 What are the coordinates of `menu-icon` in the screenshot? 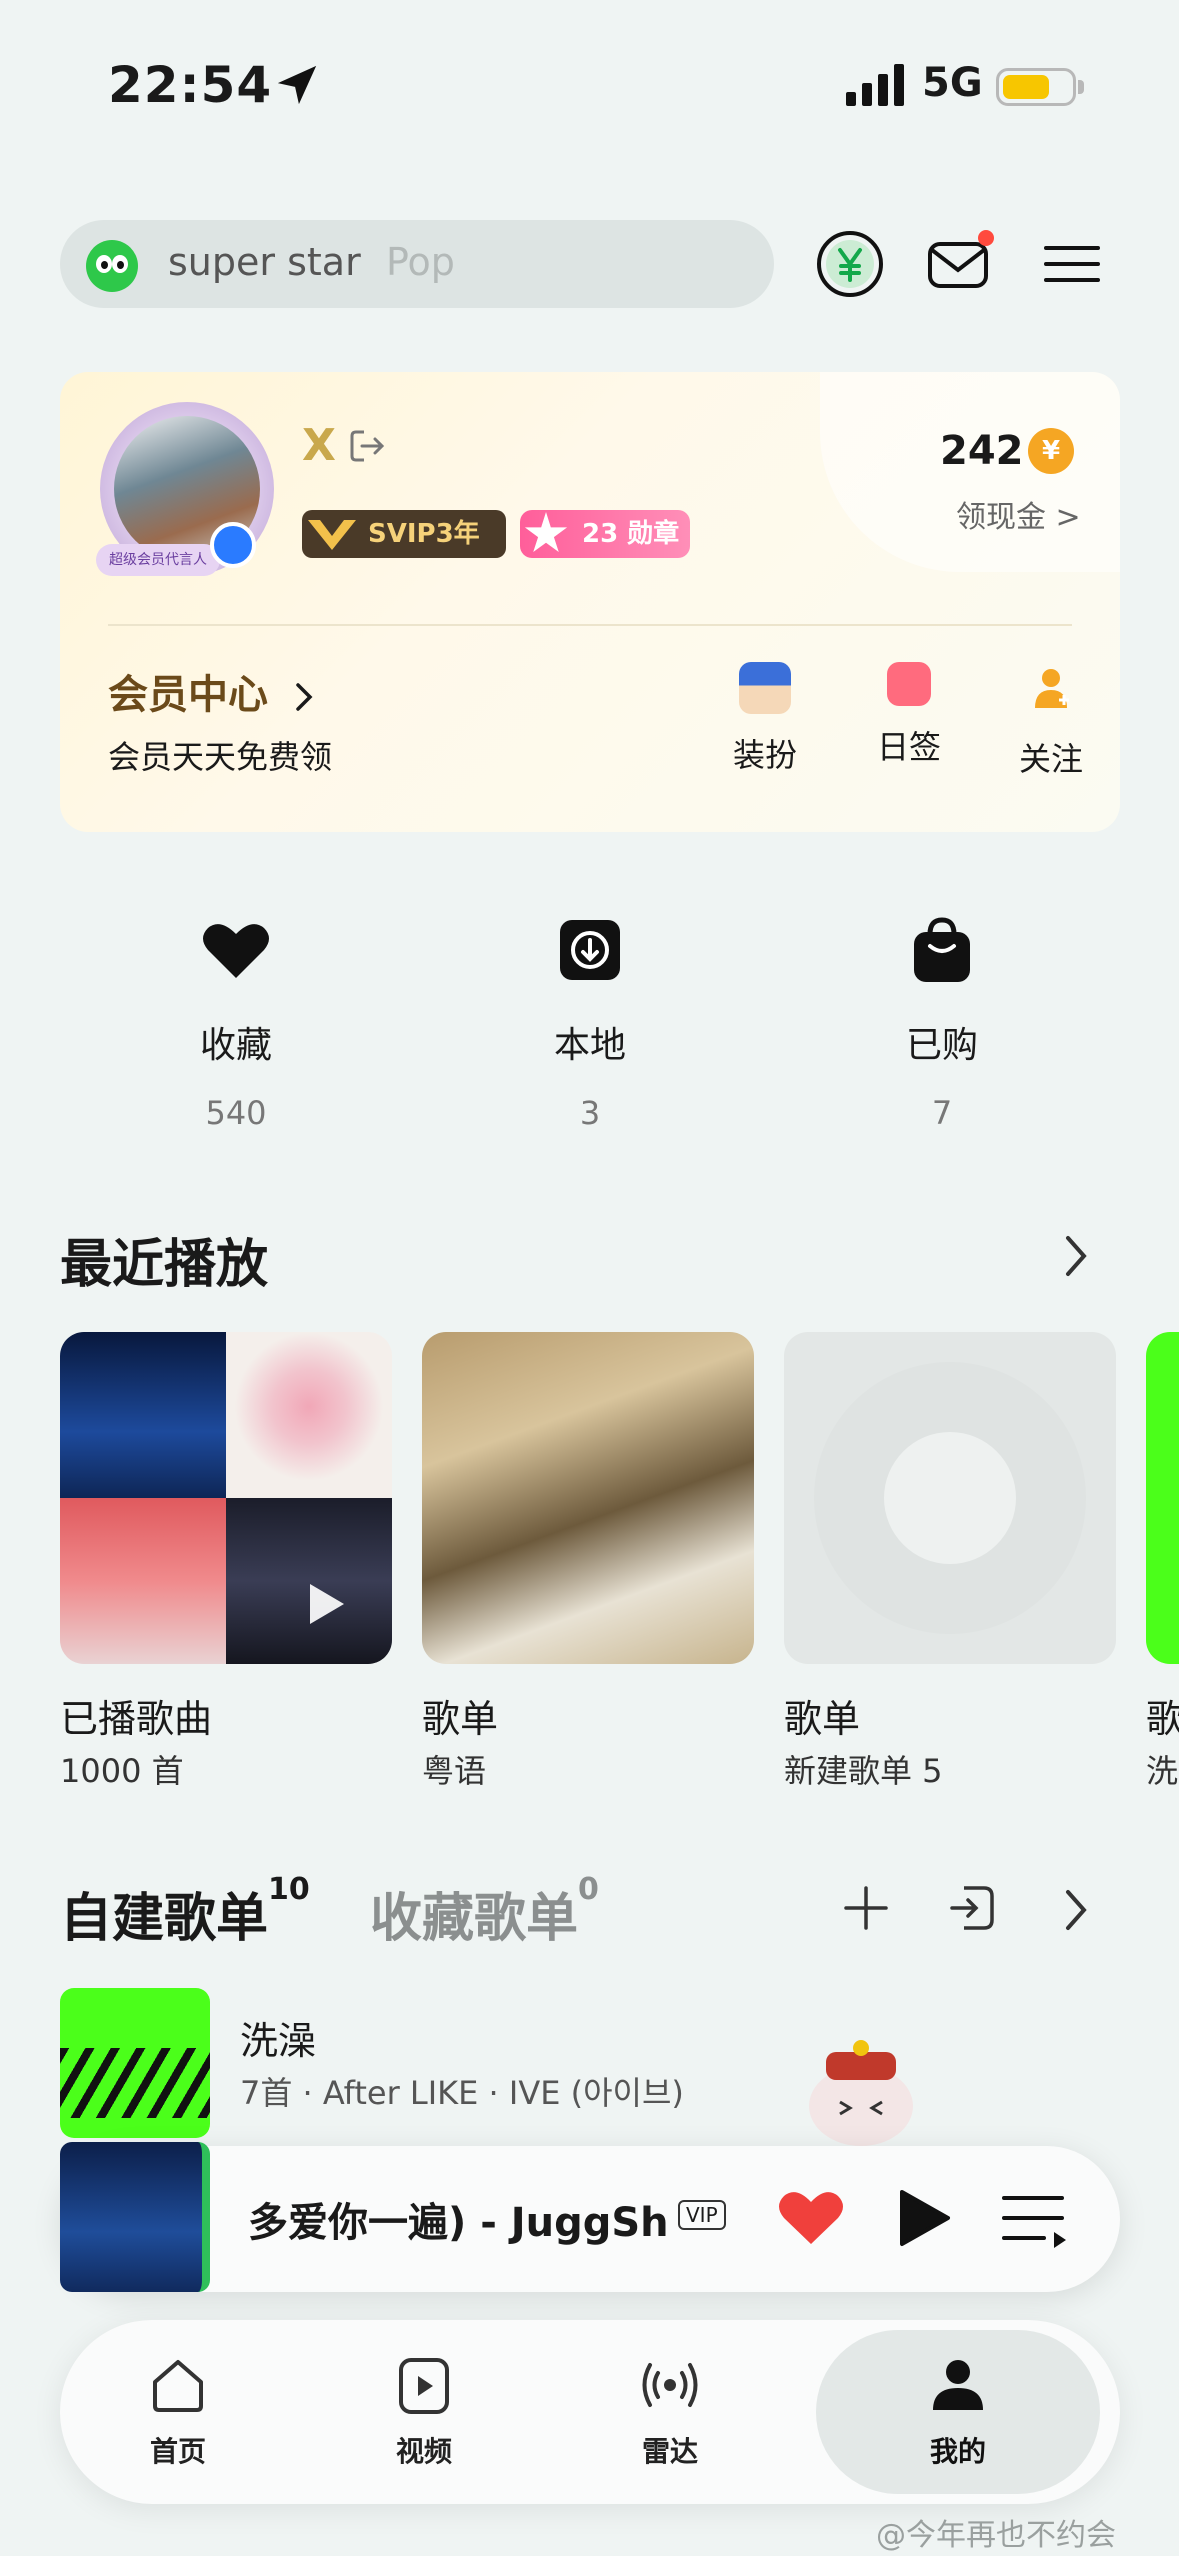 It's located at (1072, 264).